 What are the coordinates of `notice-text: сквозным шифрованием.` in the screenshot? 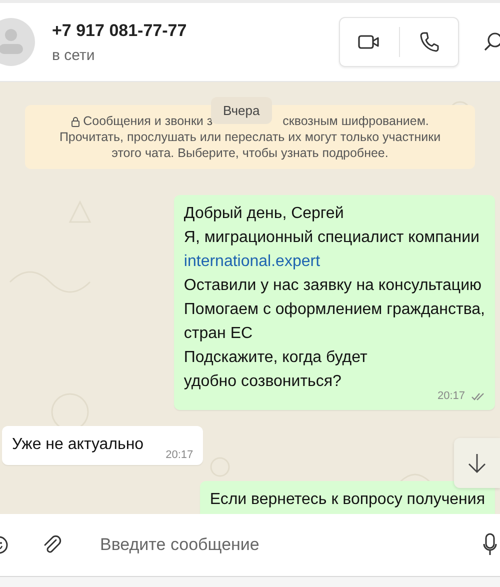 It's located at (355, 121).